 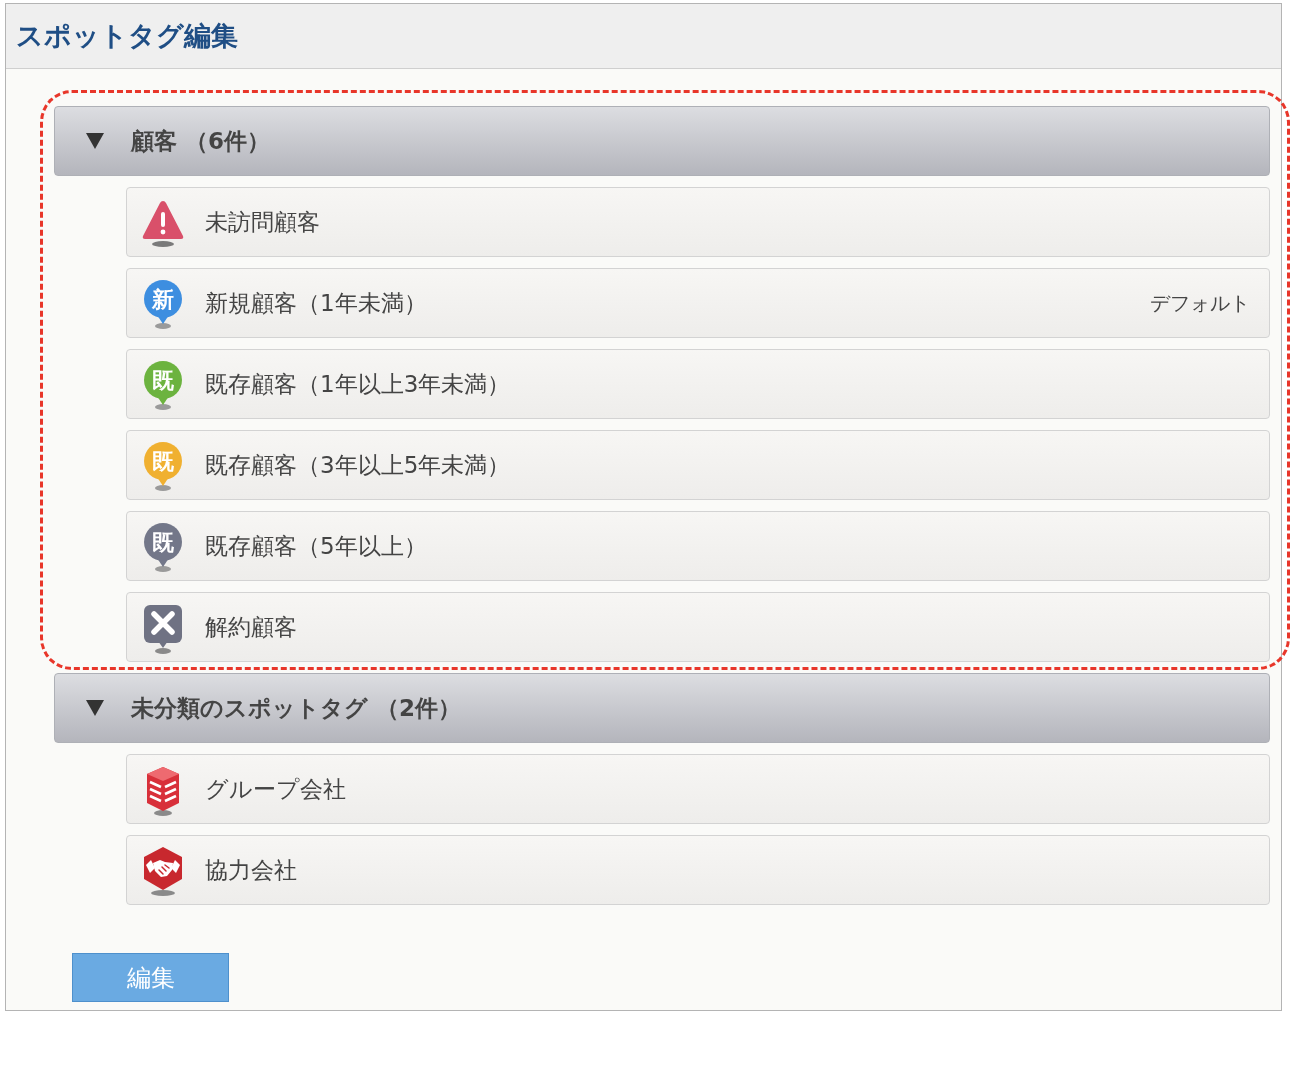 What do you see at coordinates (662, 141) in the screenshot?
I see `group-header: 顧客 （6件）` at bounding box center [662, 141].